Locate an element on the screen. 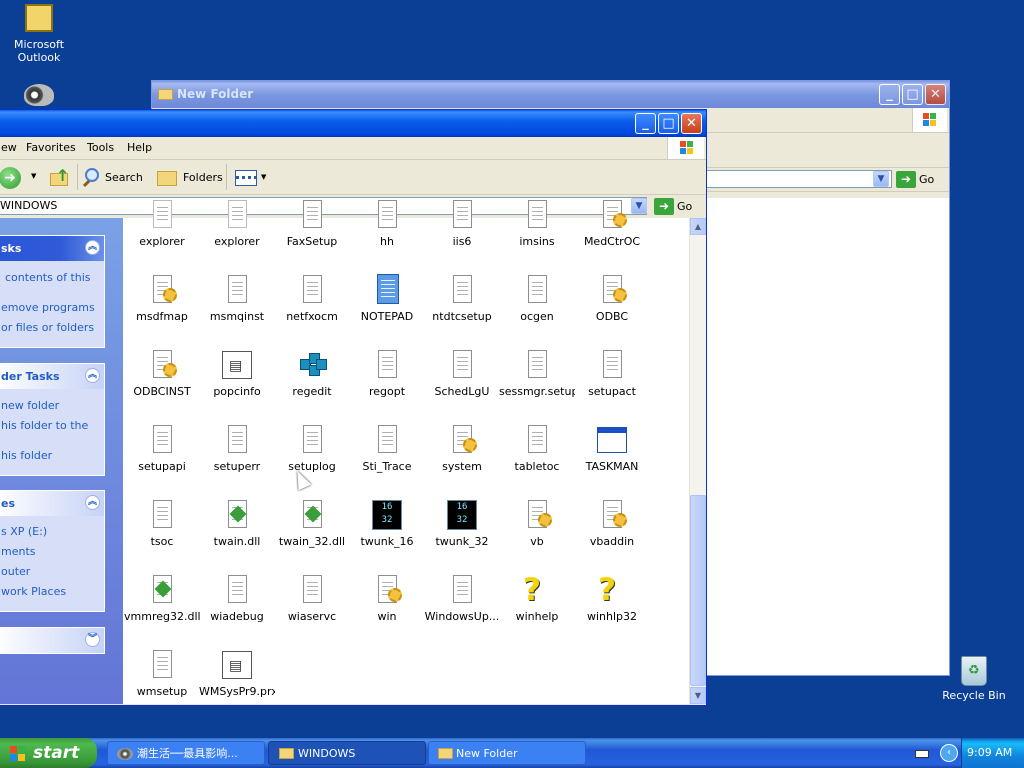 The height and width of the screenshot is (768, 1024). file-item: twain_32.dll is located at coordinates (312, 523).